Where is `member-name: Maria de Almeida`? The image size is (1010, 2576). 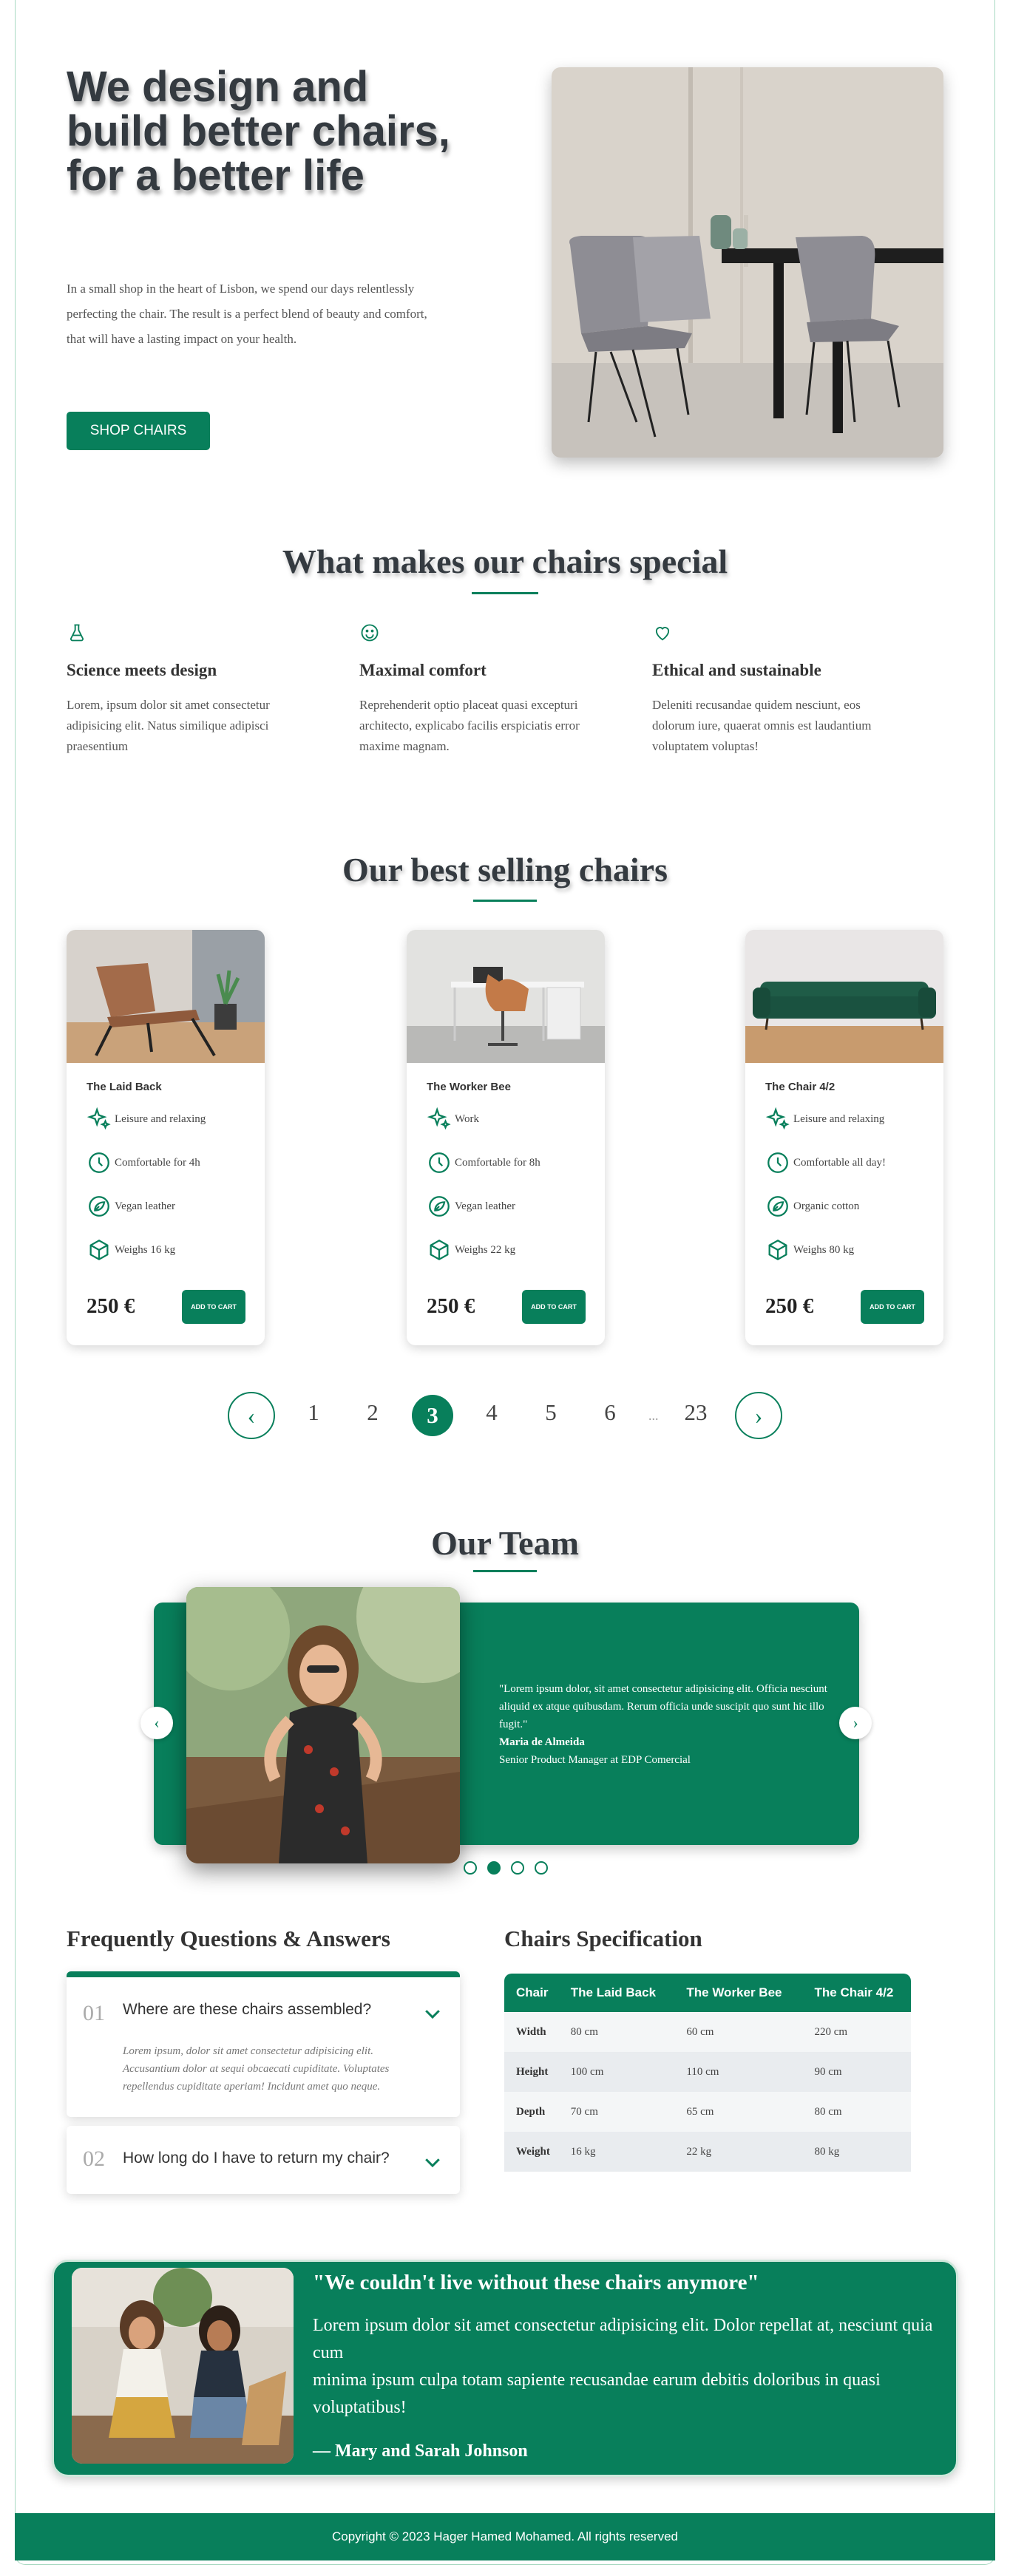 member-name: Maria de Almeida is located at coordinates (542, 1742).